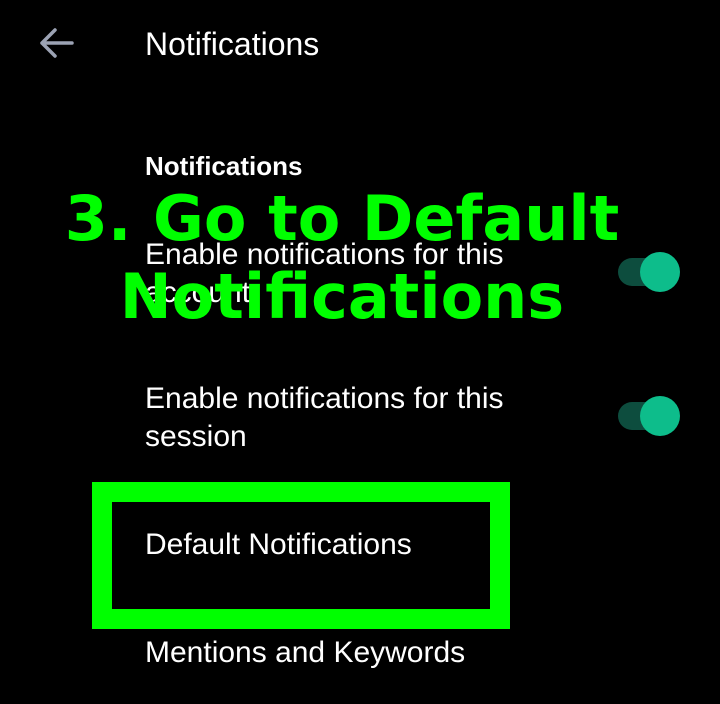  I want to click on default-notifications-item: Default Notifications, so click(360, 544).